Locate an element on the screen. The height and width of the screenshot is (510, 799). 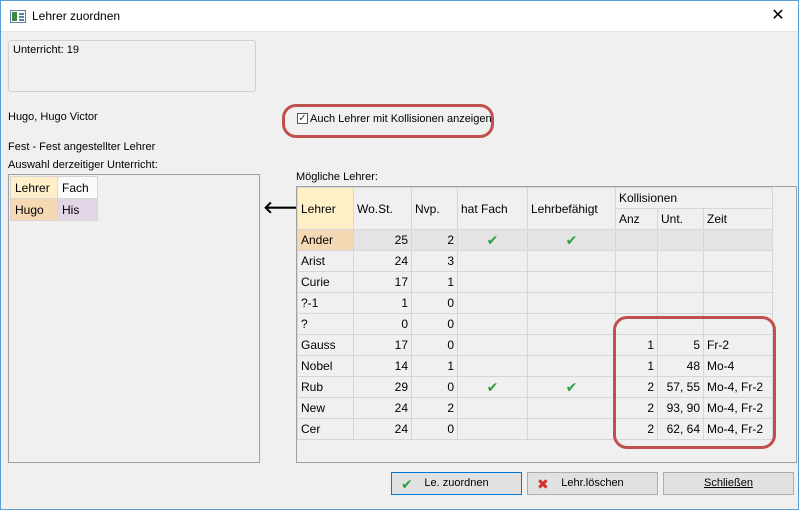
cell-lehrbef: ✔ is located at coordinates (571, 240).